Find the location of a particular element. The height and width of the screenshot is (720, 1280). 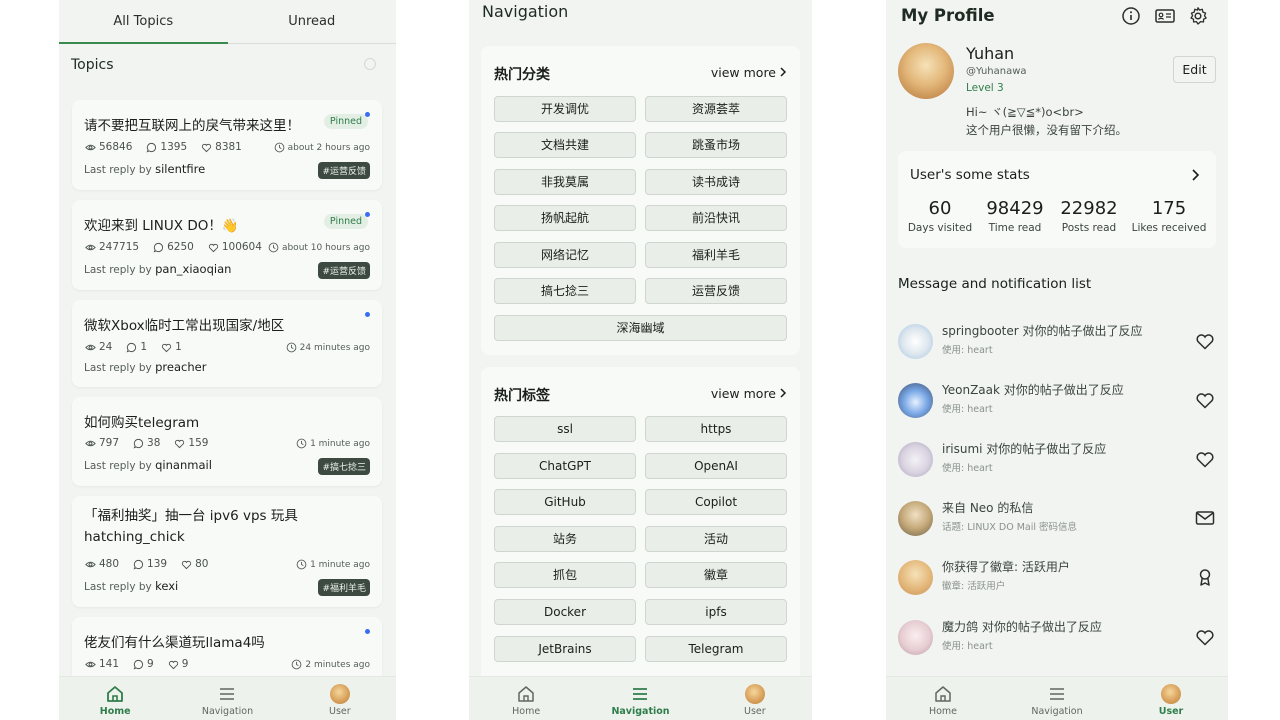

last-reply-user: kexi is located at coordinates (166, 586).